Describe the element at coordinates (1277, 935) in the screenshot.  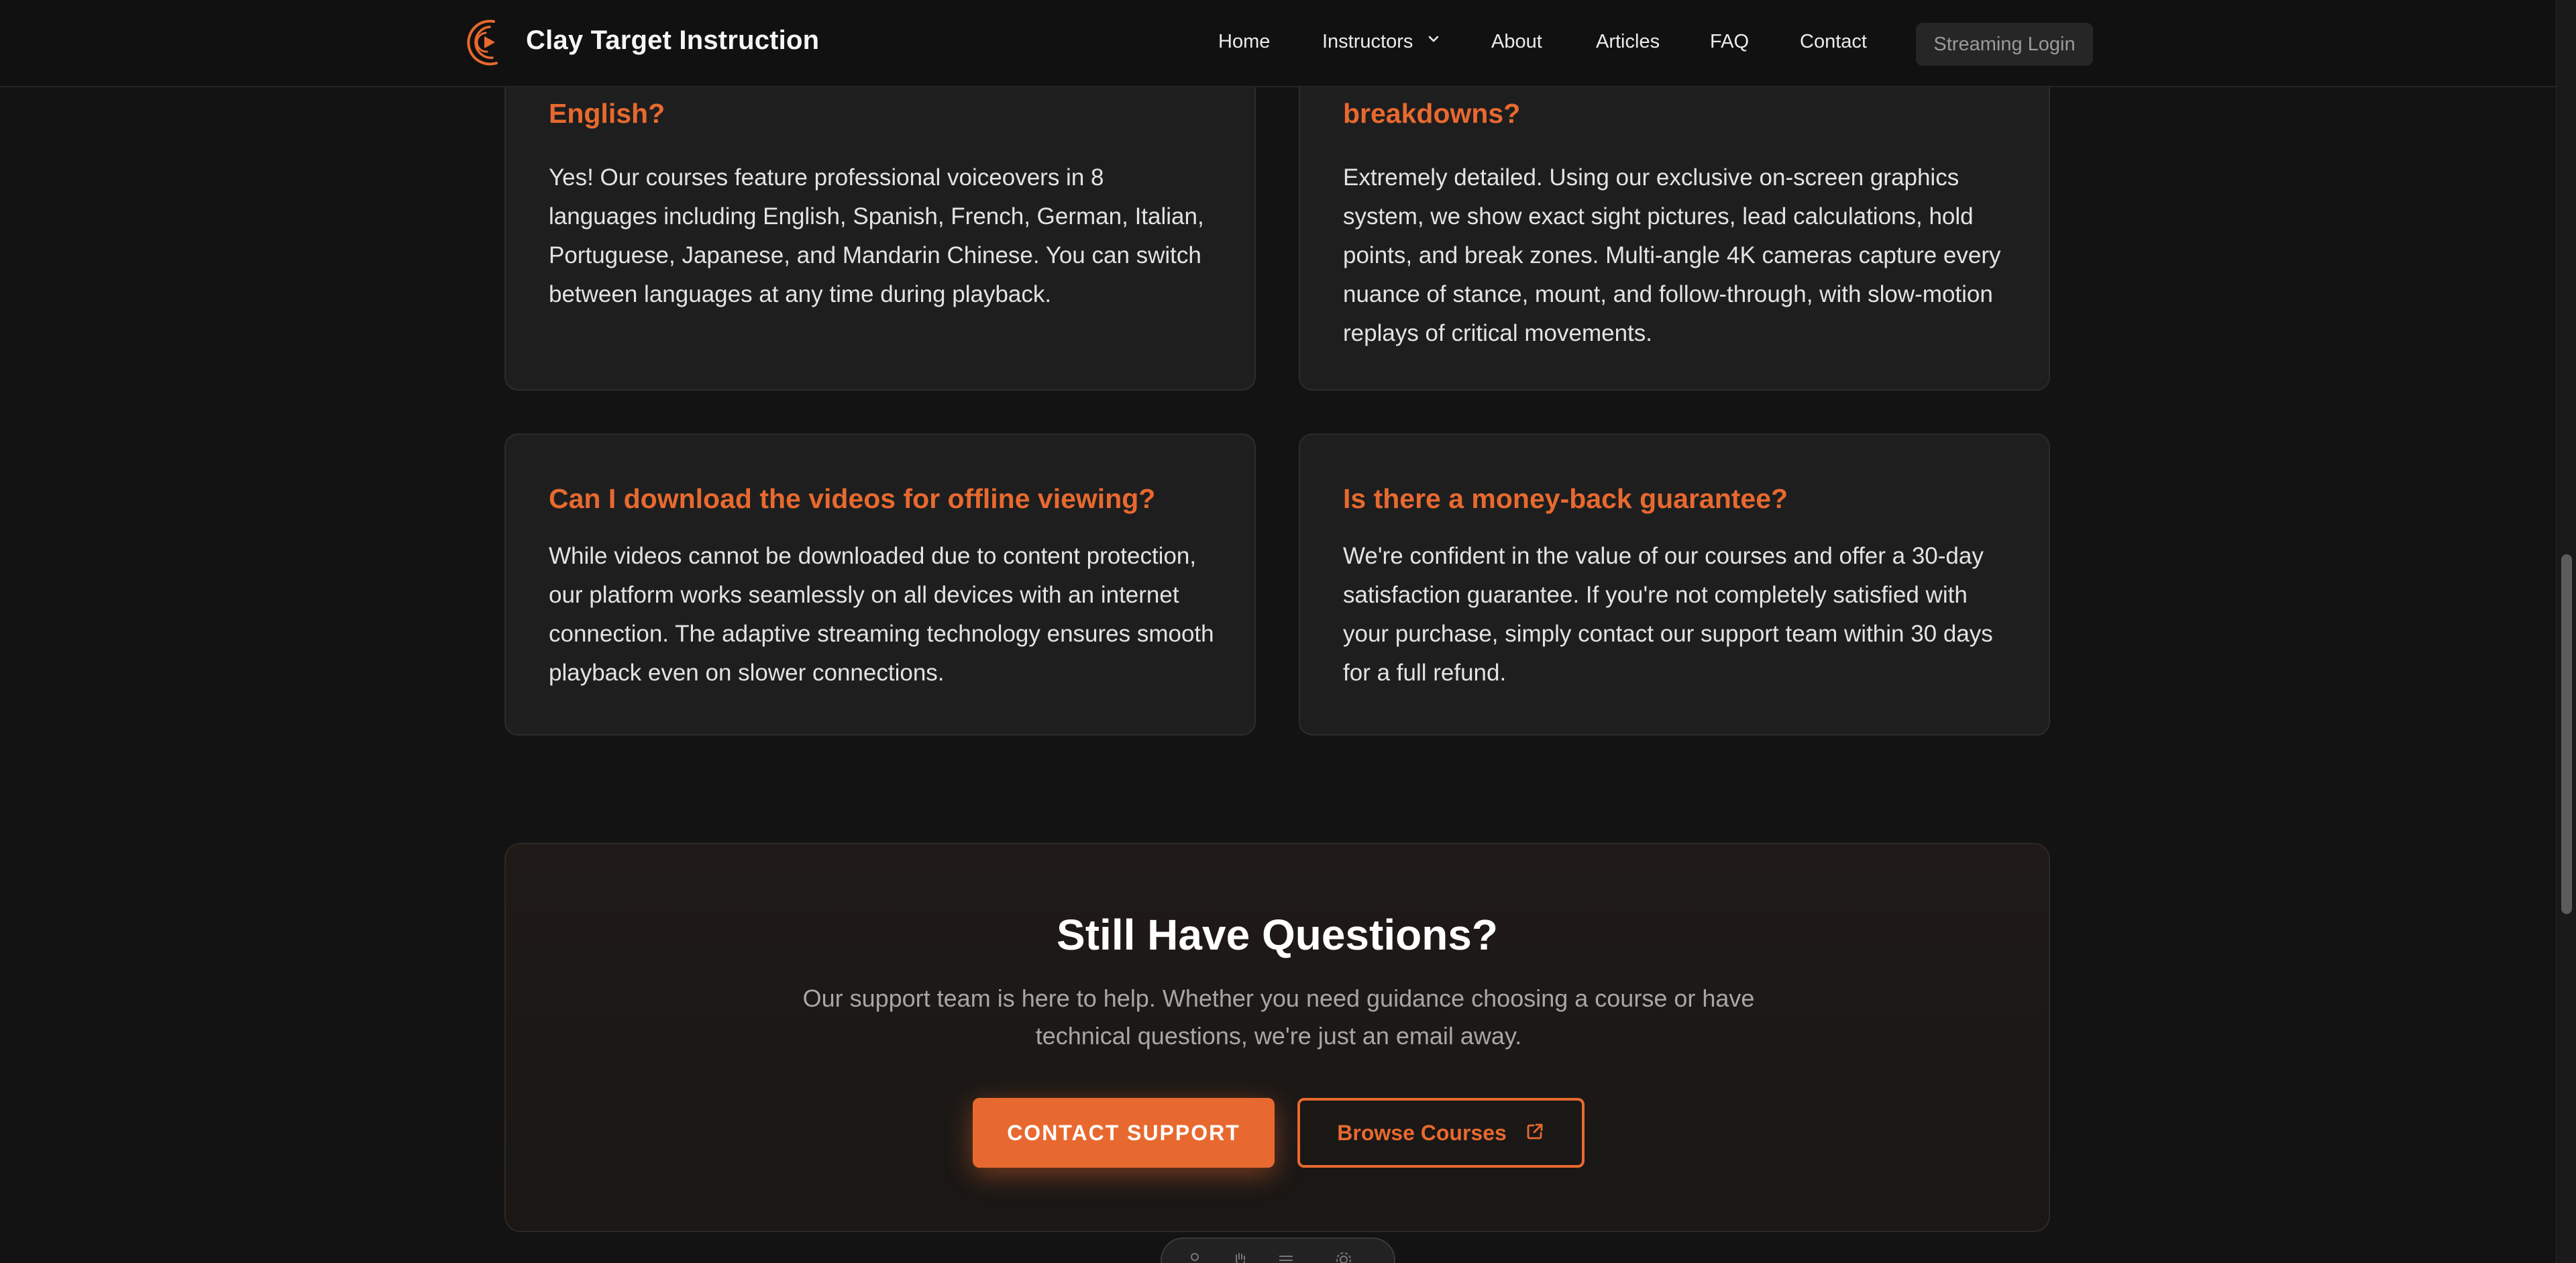
I see `cta-title: Still Have Questions?` at that location.